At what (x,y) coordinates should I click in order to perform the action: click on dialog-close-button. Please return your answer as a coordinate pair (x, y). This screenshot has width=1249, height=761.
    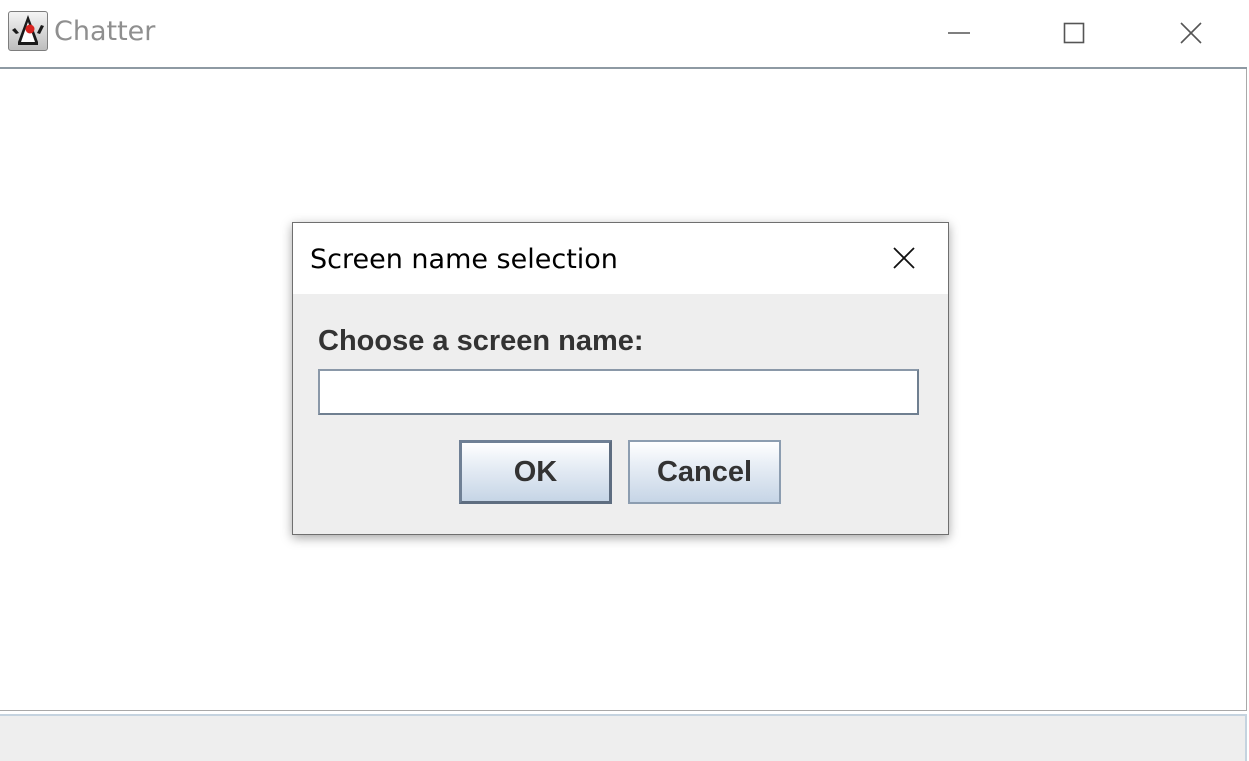
    Looking at the image, I should click on (904, 258).